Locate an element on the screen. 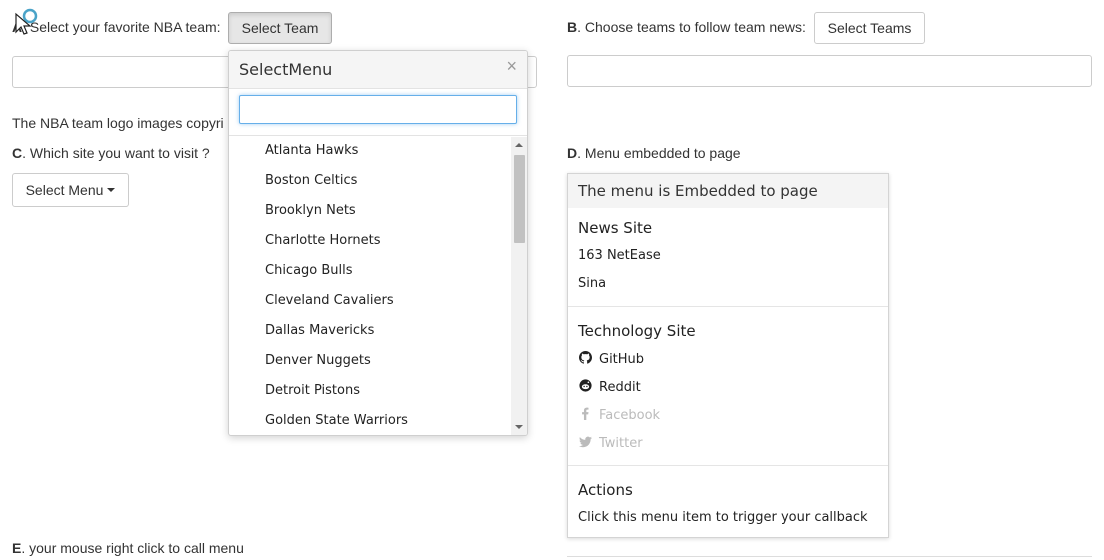 The width and height of the screenshot is (1104, 560). section-e-label: E. your mouse right click to call menu is located at coordinates (128, 548).